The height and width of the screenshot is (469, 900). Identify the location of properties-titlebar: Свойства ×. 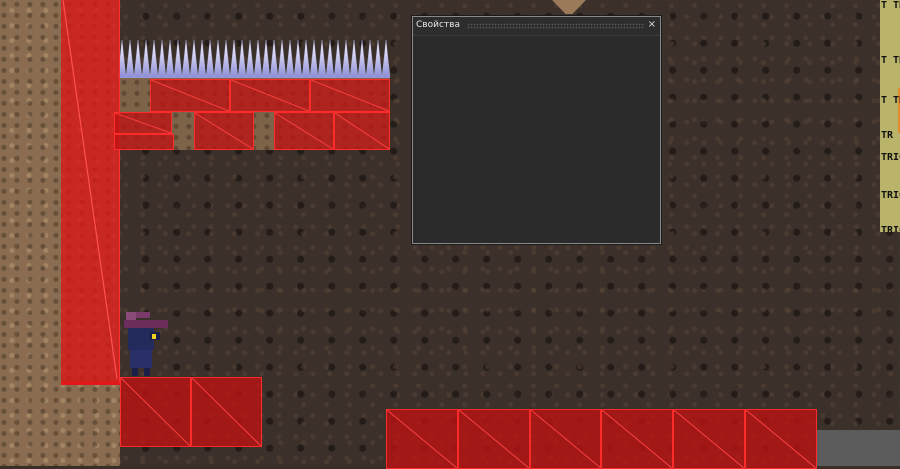
(536, 26).